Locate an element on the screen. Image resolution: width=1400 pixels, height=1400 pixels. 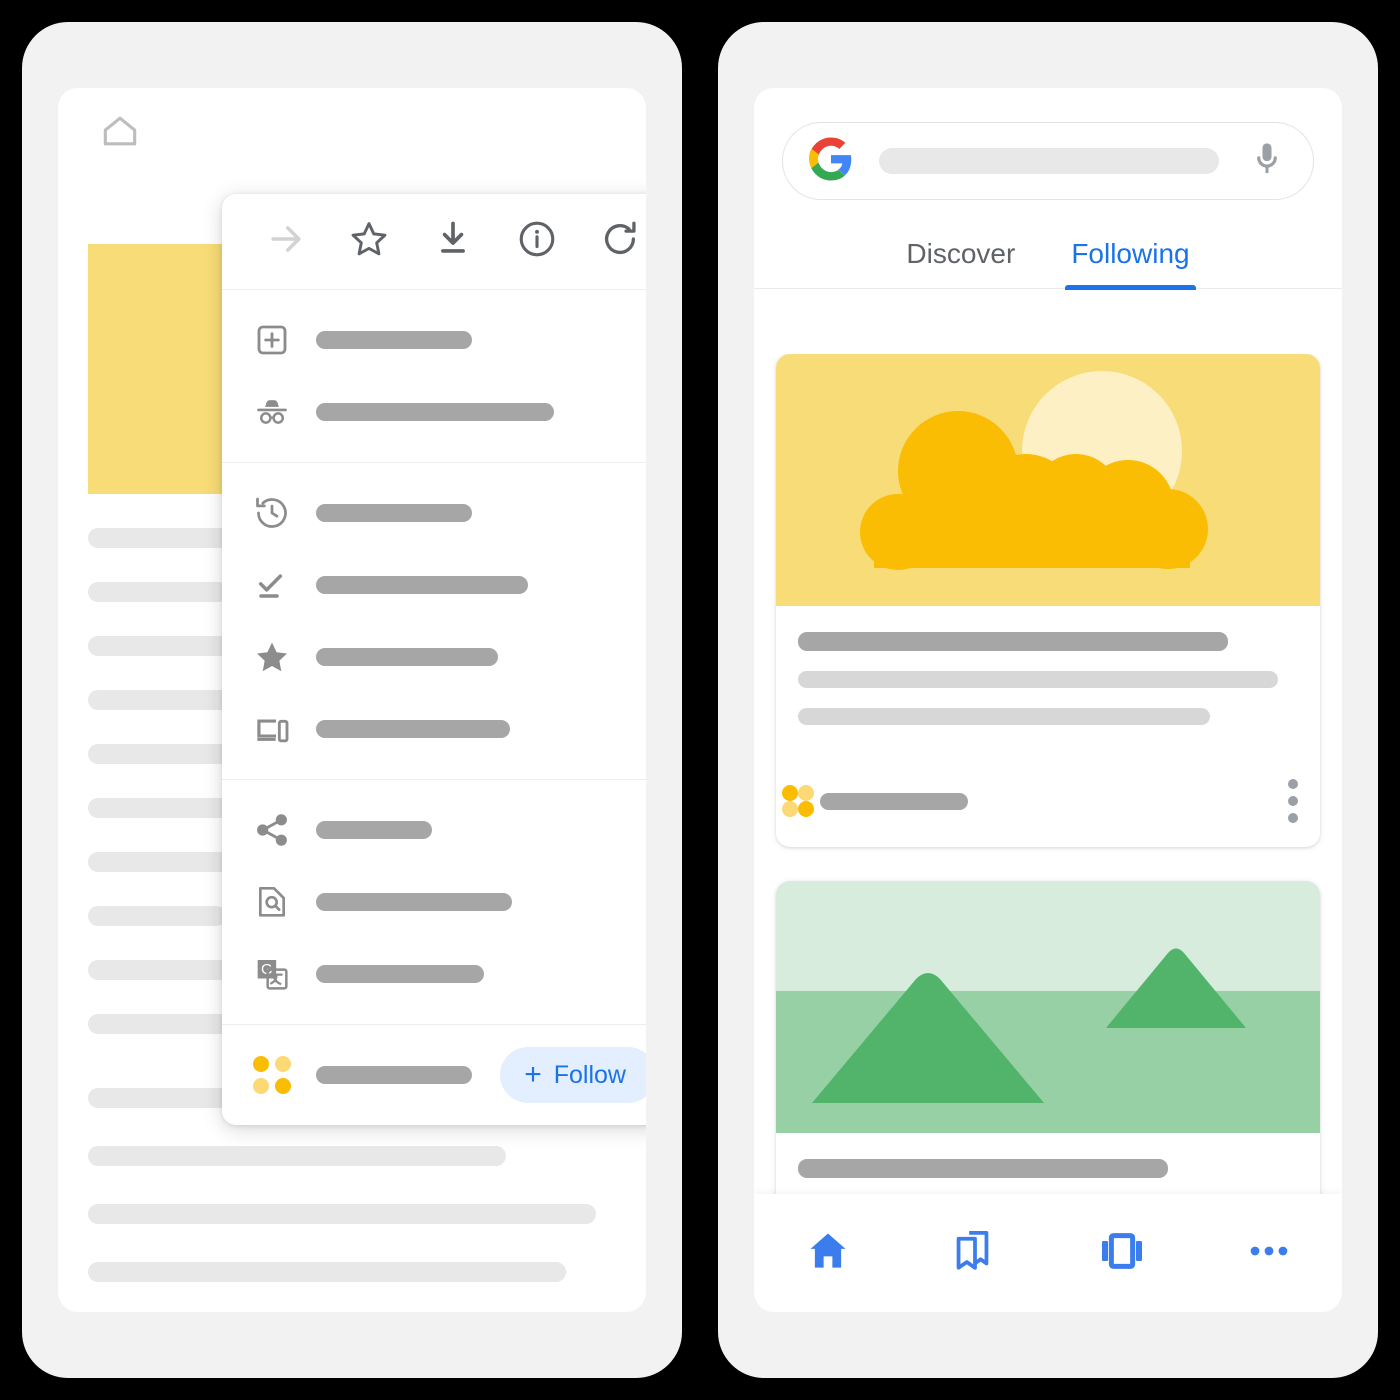
discover-header: Discover Following is located at coordinates (1048, 189).